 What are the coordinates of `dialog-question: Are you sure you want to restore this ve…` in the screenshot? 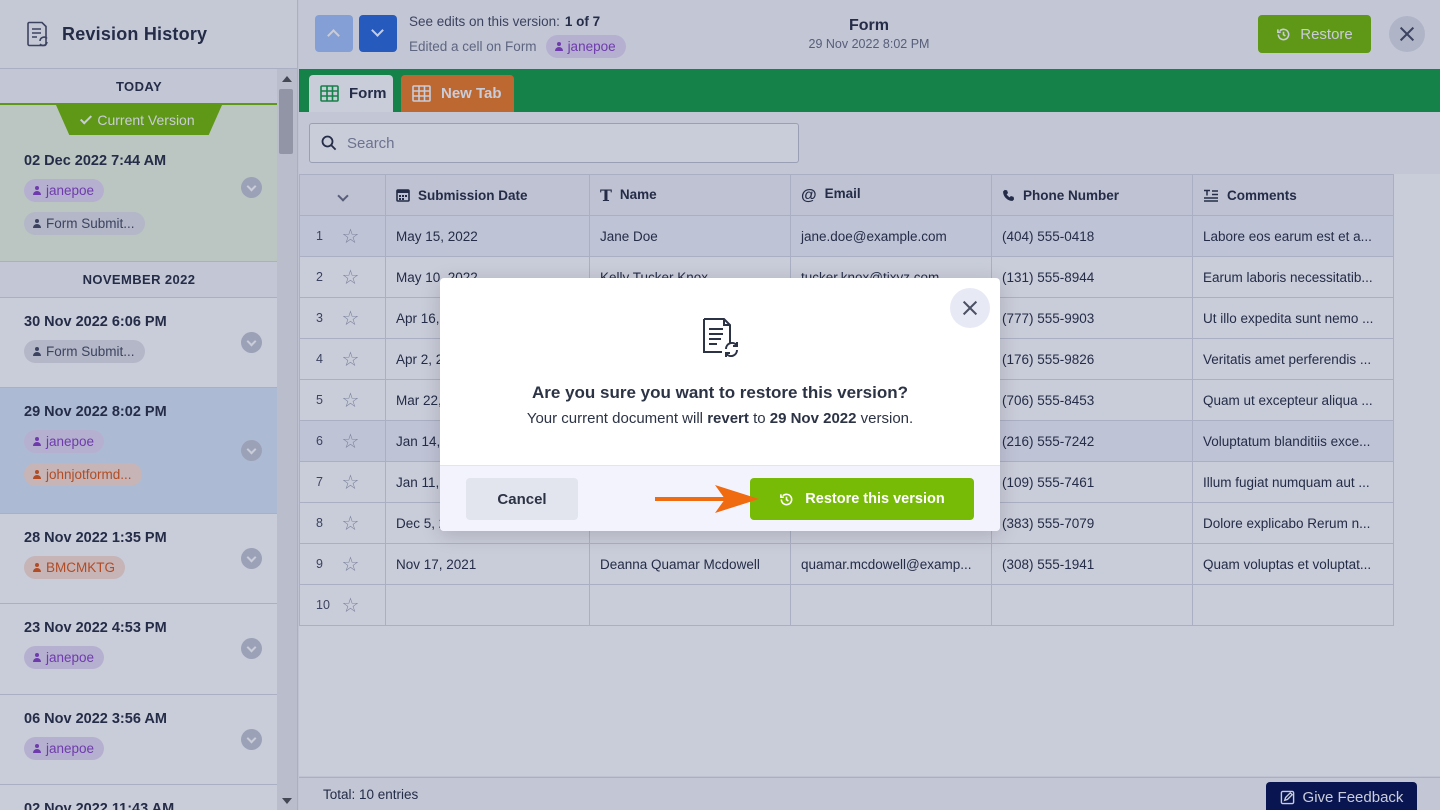 It's located at (720, 392).